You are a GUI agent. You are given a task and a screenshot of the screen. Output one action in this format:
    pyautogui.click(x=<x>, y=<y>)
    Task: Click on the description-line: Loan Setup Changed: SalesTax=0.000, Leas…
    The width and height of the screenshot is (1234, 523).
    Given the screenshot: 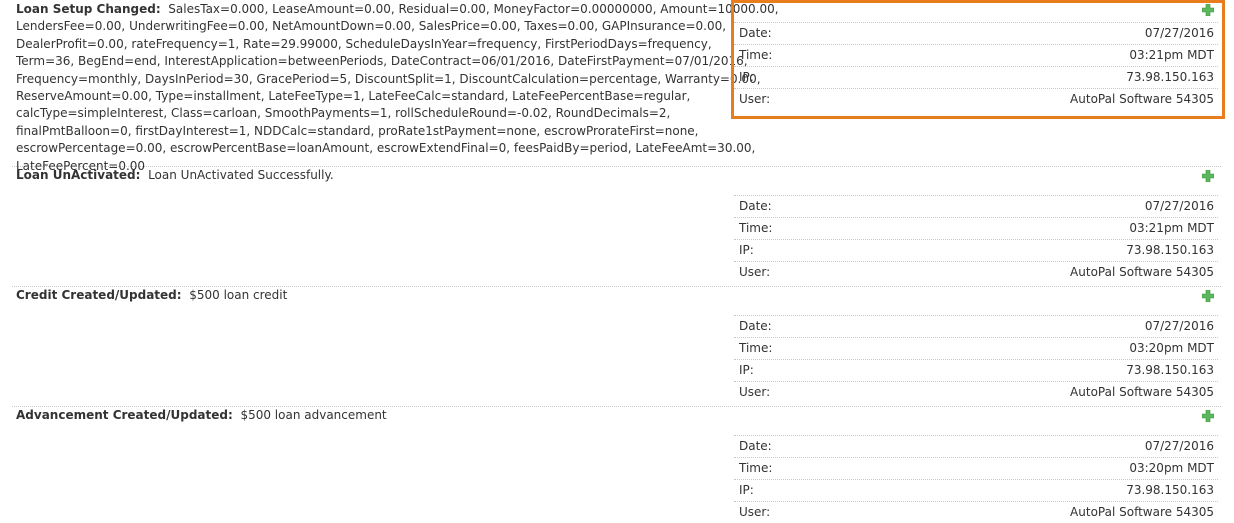 What is the action you would take?
    pyautogui.click(x=397, y=9)
    